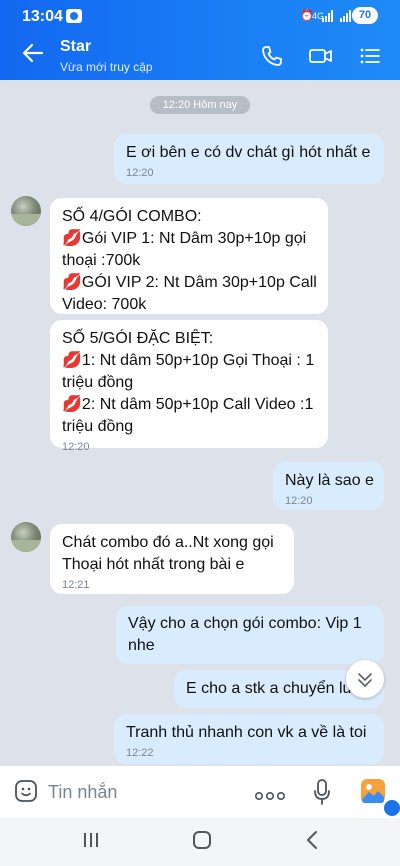 Image resolution: width=400 pixels, height=866 pixels. I want to click on chevron-down-icon, so click(365, 680).